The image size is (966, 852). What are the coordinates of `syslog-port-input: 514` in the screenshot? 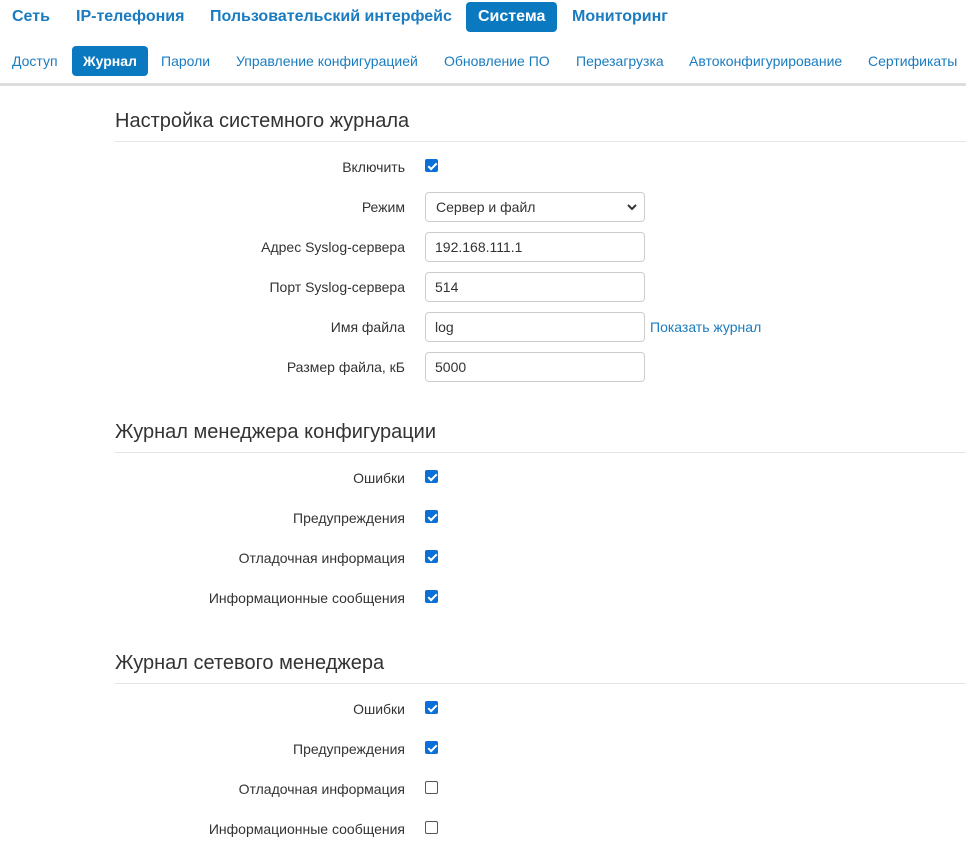 It's located at (535, 287).